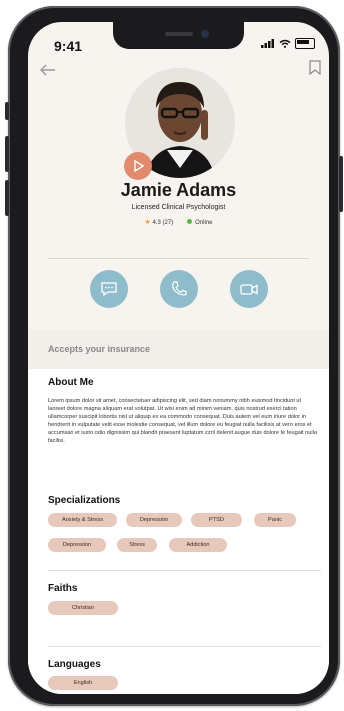 This screenshot has width=344, height=711. What do you see at coordinates (341, 184) in the screenshot?
I see `power-button` at bounding box center [341, 184].